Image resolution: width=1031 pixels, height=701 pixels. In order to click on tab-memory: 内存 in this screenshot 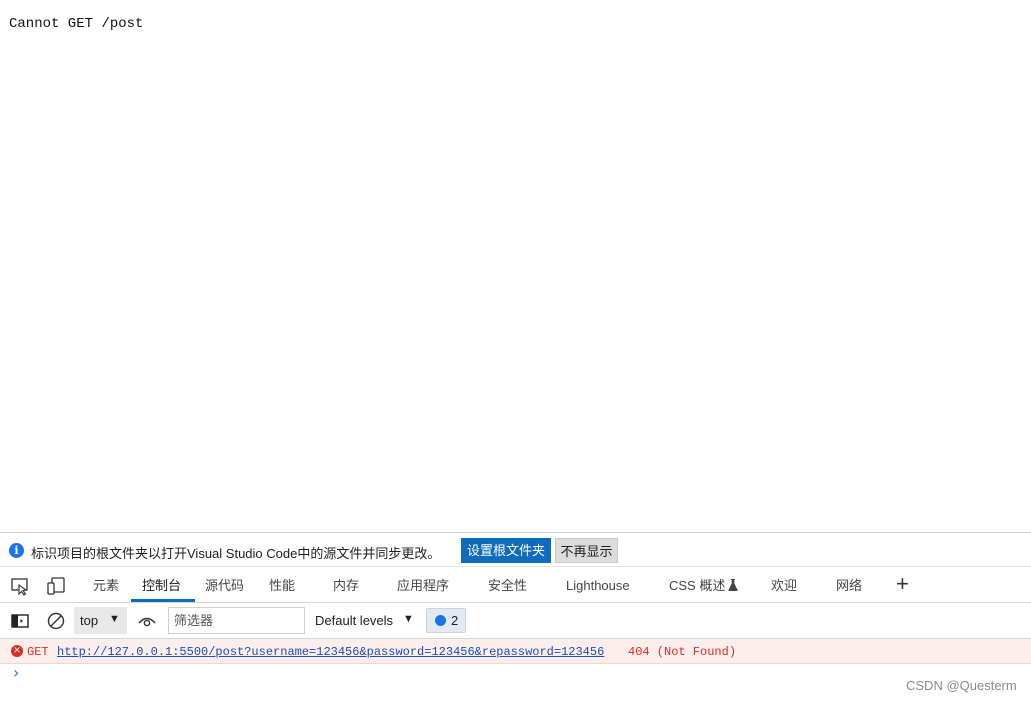, I will do `click(346, 584)`.